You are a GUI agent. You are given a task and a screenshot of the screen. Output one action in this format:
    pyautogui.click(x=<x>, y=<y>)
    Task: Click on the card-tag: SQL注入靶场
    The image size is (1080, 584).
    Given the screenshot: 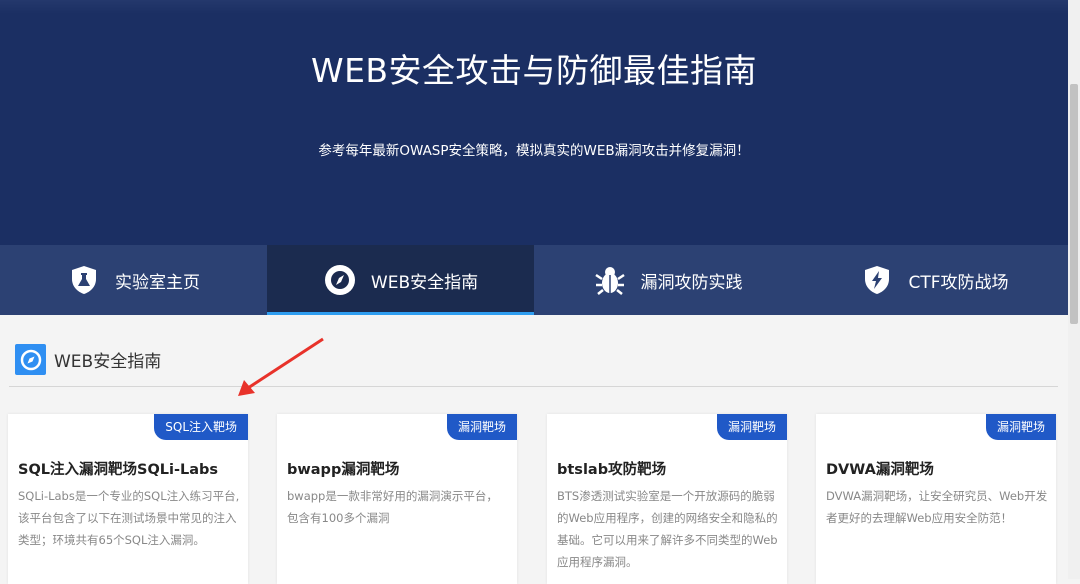 What is the action you would take?
    pyautogui.click(x=201, y=427)
    